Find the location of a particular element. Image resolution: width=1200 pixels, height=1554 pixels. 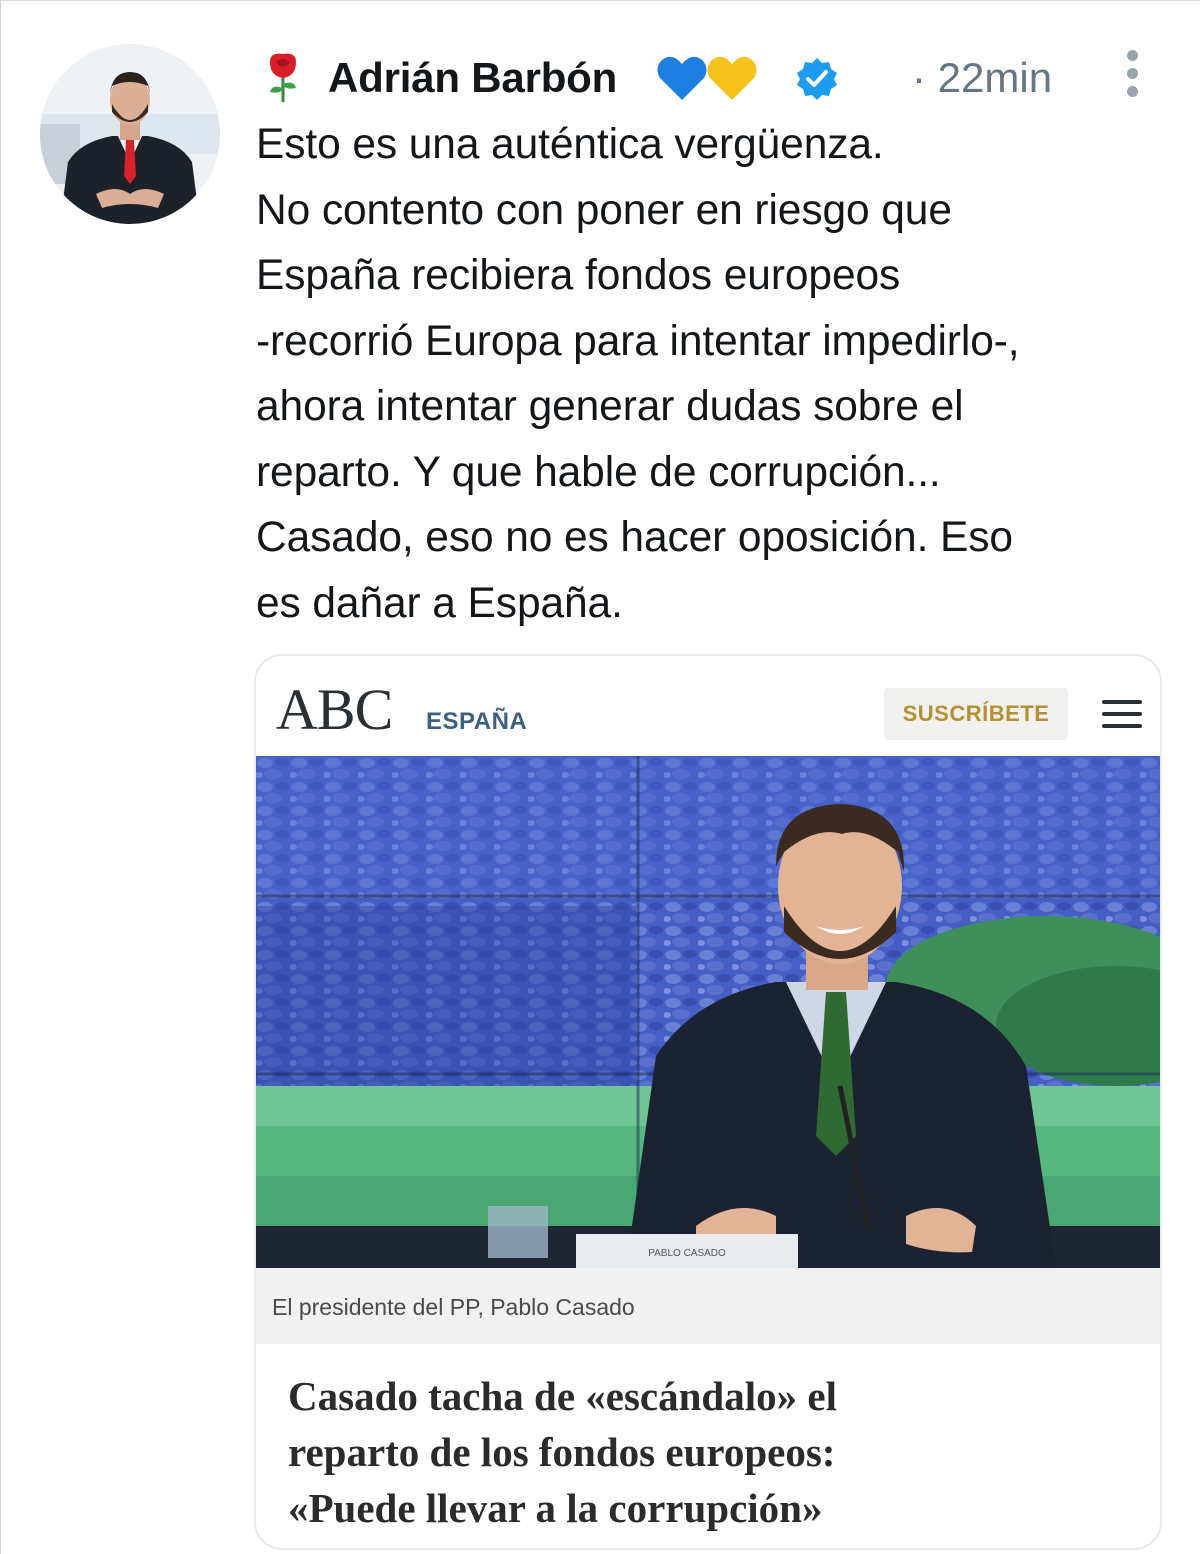

tweet-text-line: es dañar a España. is located at coordinates (439, 603).